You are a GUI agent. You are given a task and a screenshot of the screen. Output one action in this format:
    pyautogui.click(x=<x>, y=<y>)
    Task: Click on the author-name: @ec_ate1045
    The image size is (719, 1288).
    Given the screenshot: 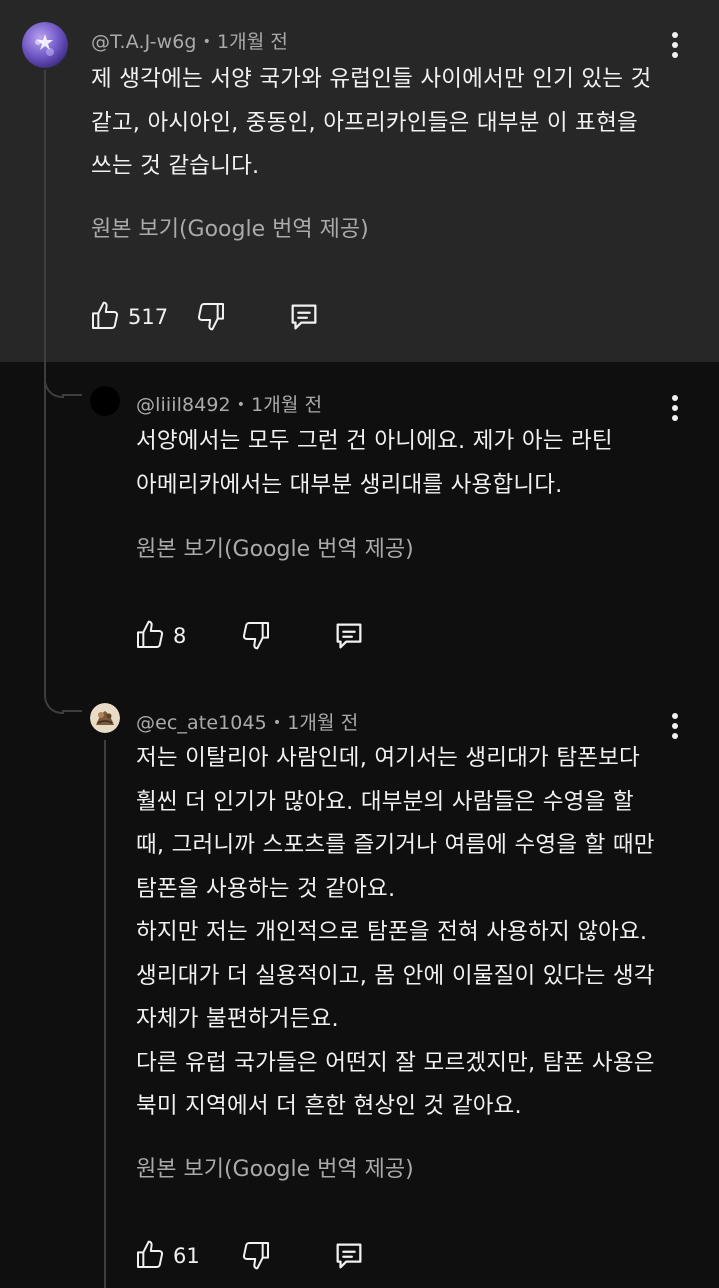 What is the action you would take?
    pyautogui.click(x=201, y=723)
    